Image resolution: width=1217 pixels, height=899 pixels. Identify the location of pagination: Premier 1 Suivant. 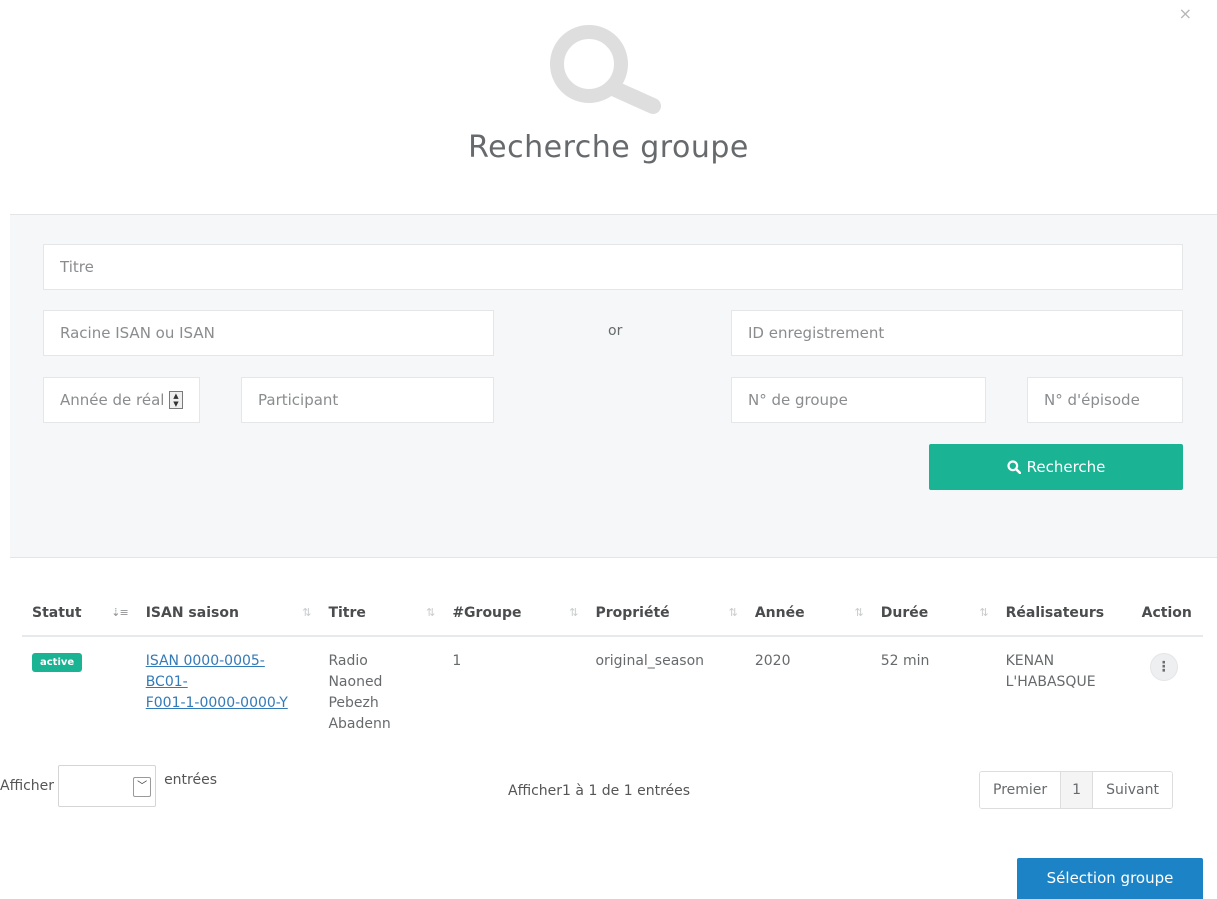
(1076, 790).